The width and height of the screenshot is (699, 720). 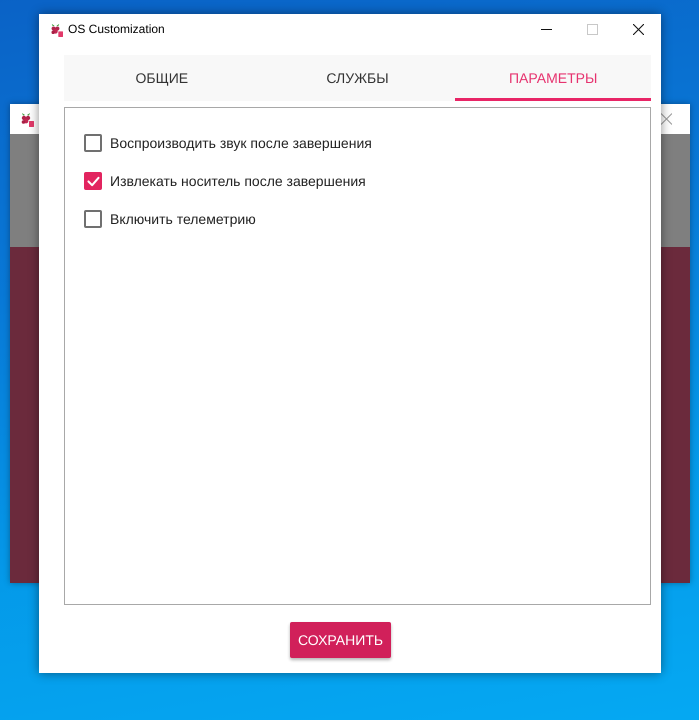 I want to click on tab: ОБЩИЕ, so click(x=162, y=78).